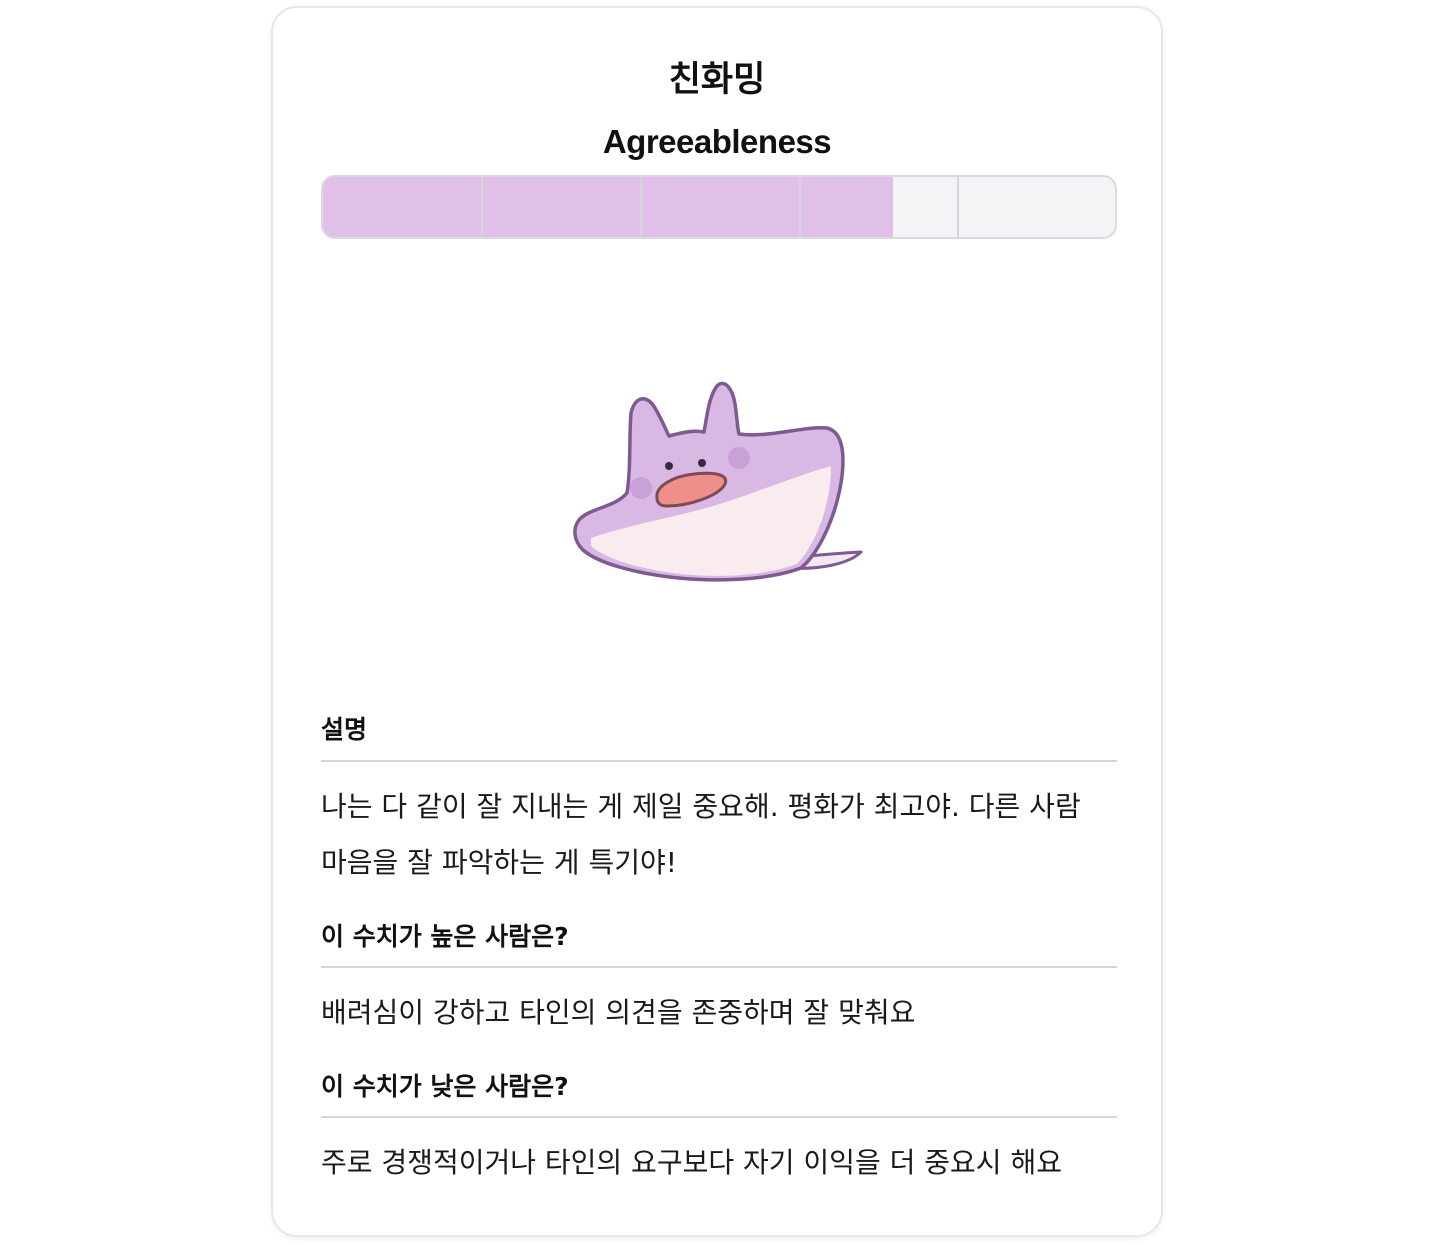 This screenshot has height=1247, width=1436. What do you see at coordinates (718, 481) in the screenshot?
I see `purple-manta-ray-character-icon` at bounding box center [718, 481].